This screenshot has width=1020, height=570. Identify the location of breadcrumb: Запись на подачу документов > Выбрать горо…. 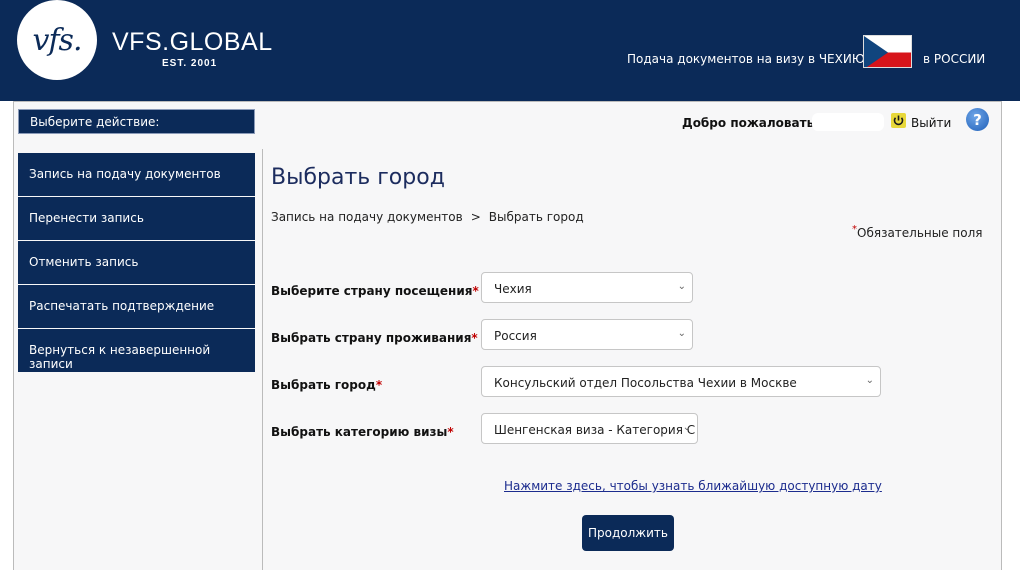
(427, 217).